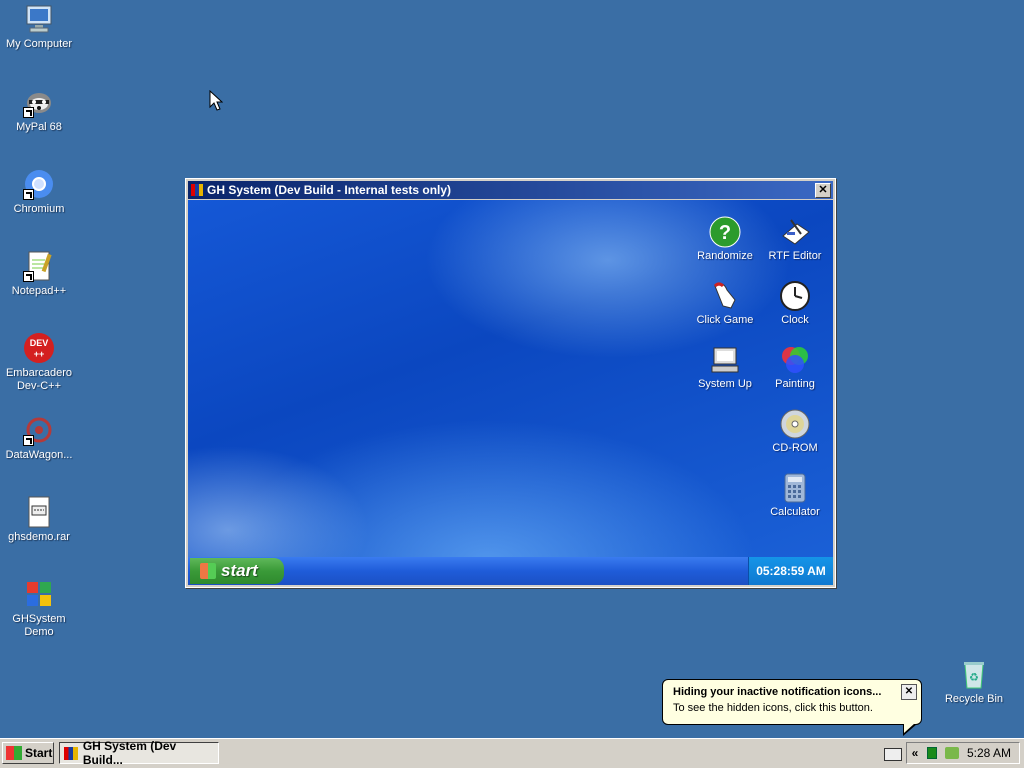  Describe the element at coordinates (795, 384) in the screenshot. I see `app-icon-label: Painting` at that location.